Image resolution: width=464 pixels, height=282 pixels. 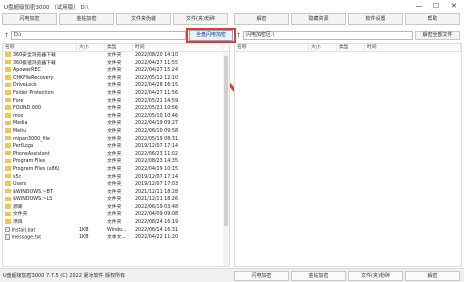 What do you see at coordinates (18, 116) in the screenshot?
I see `file-name: mce` at bounding box center [18, 116].